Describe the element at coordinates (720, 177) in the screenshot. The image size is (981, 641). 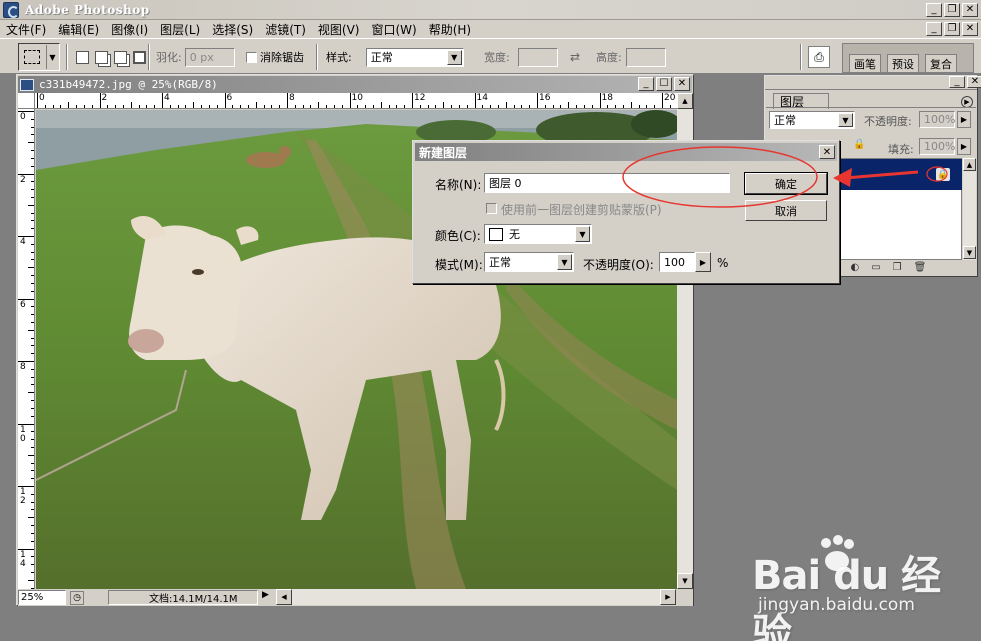
I see `red-circle-annotation` at that location.